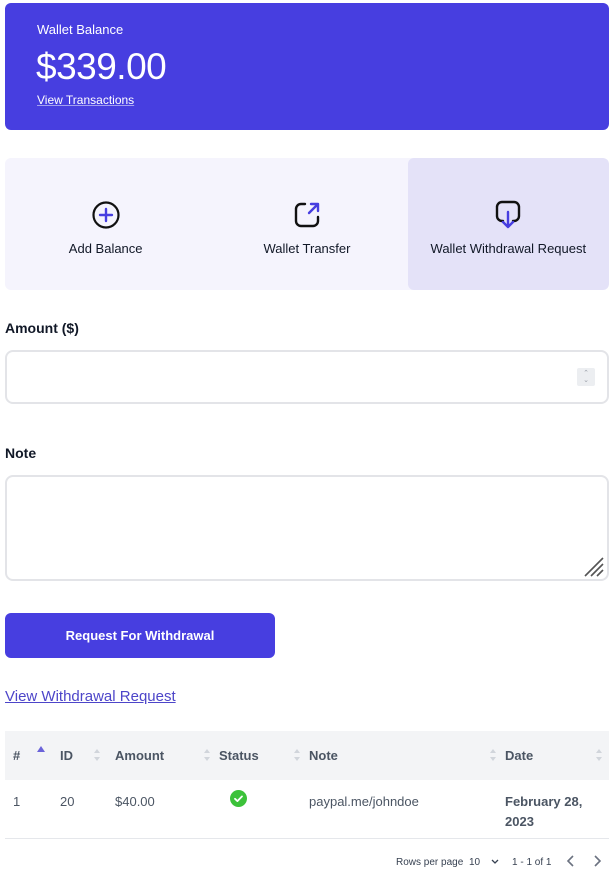 Image resolution: width=609 pixels, height=896 pixels. I want to click on column-header-date: Date, so click(557, 755).